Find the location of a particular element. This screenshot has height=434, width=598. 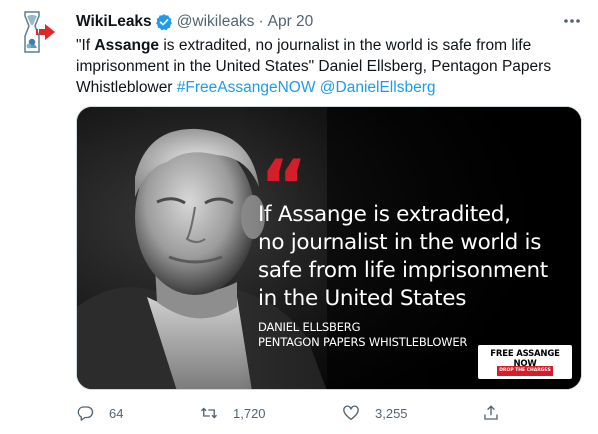

author-name: WikiLeaks is located at coordinates (114, 22).